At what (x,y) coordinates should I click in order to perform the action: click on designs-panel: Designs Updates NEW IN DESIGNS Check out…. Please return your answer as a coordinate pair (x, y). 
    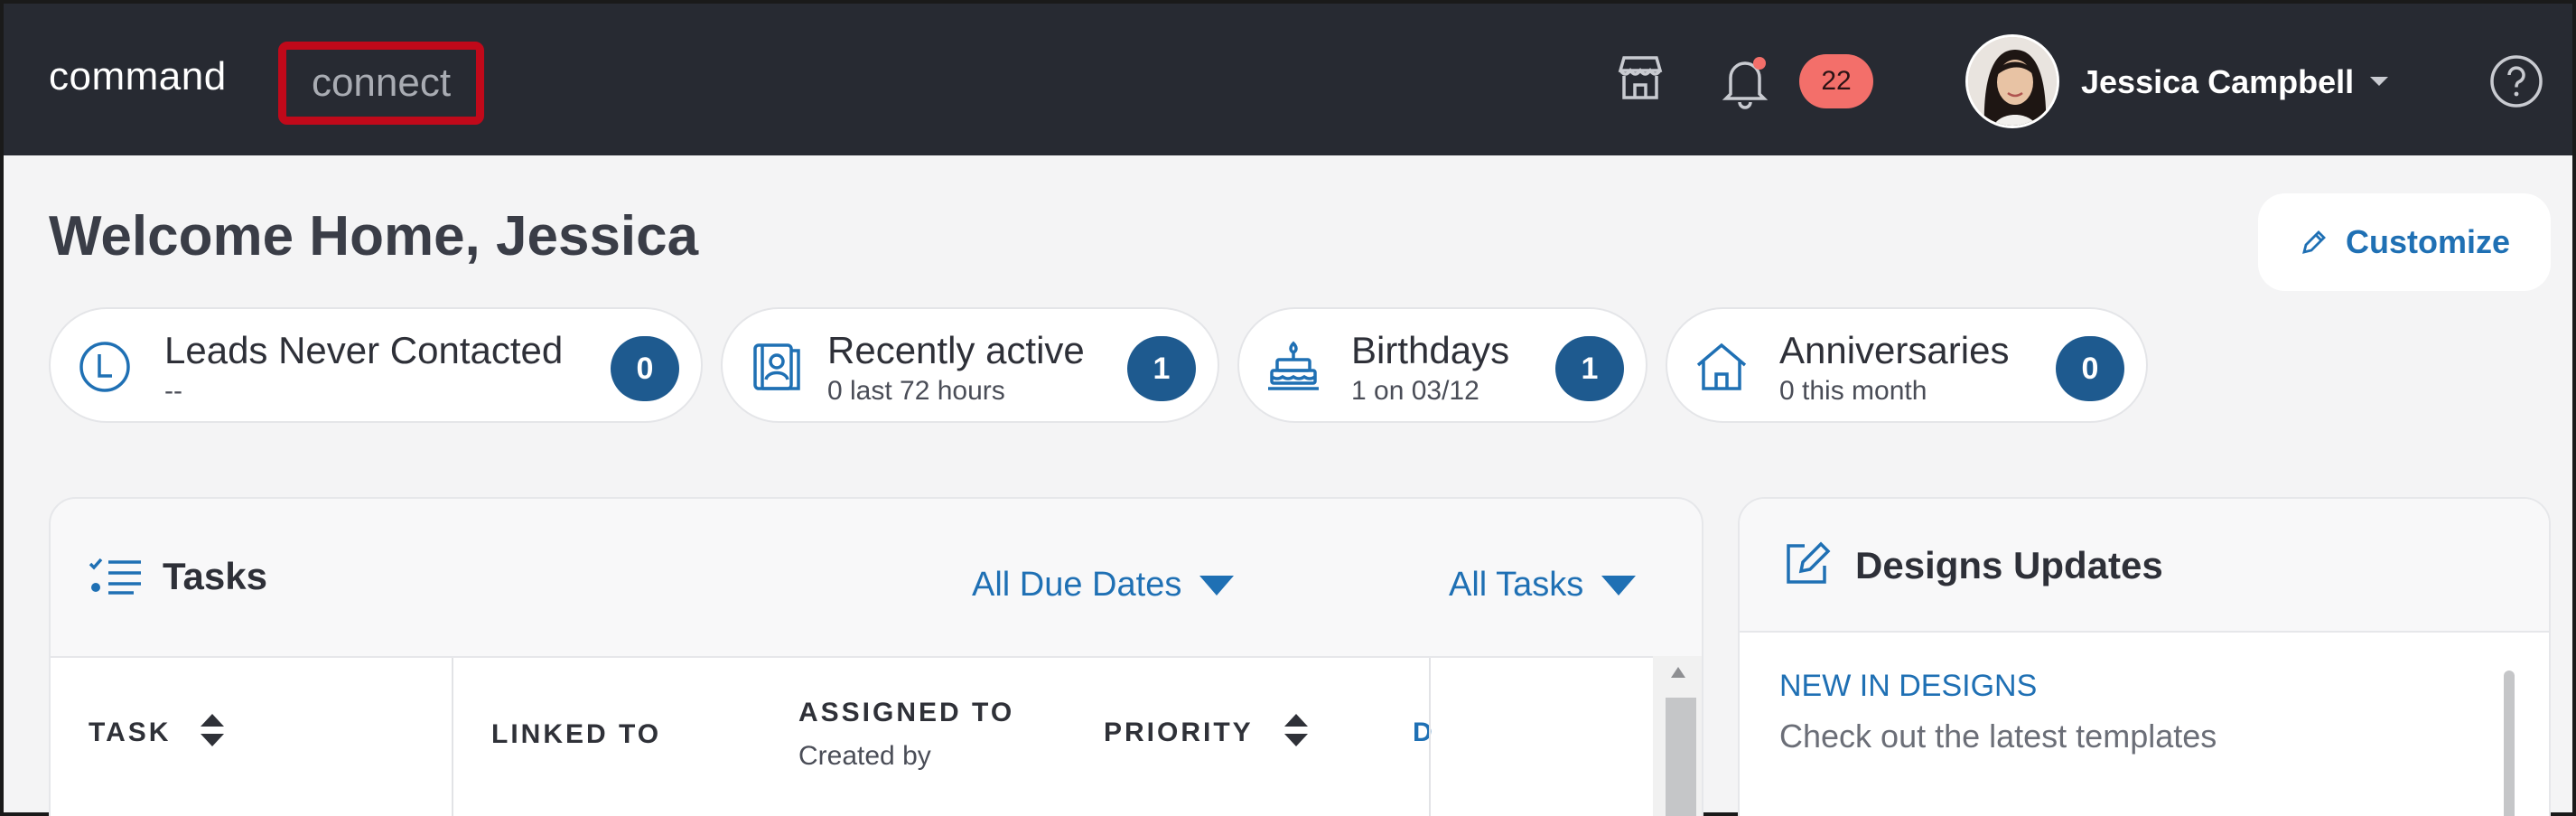
    Looking at the image, I should click on (2144, 656).